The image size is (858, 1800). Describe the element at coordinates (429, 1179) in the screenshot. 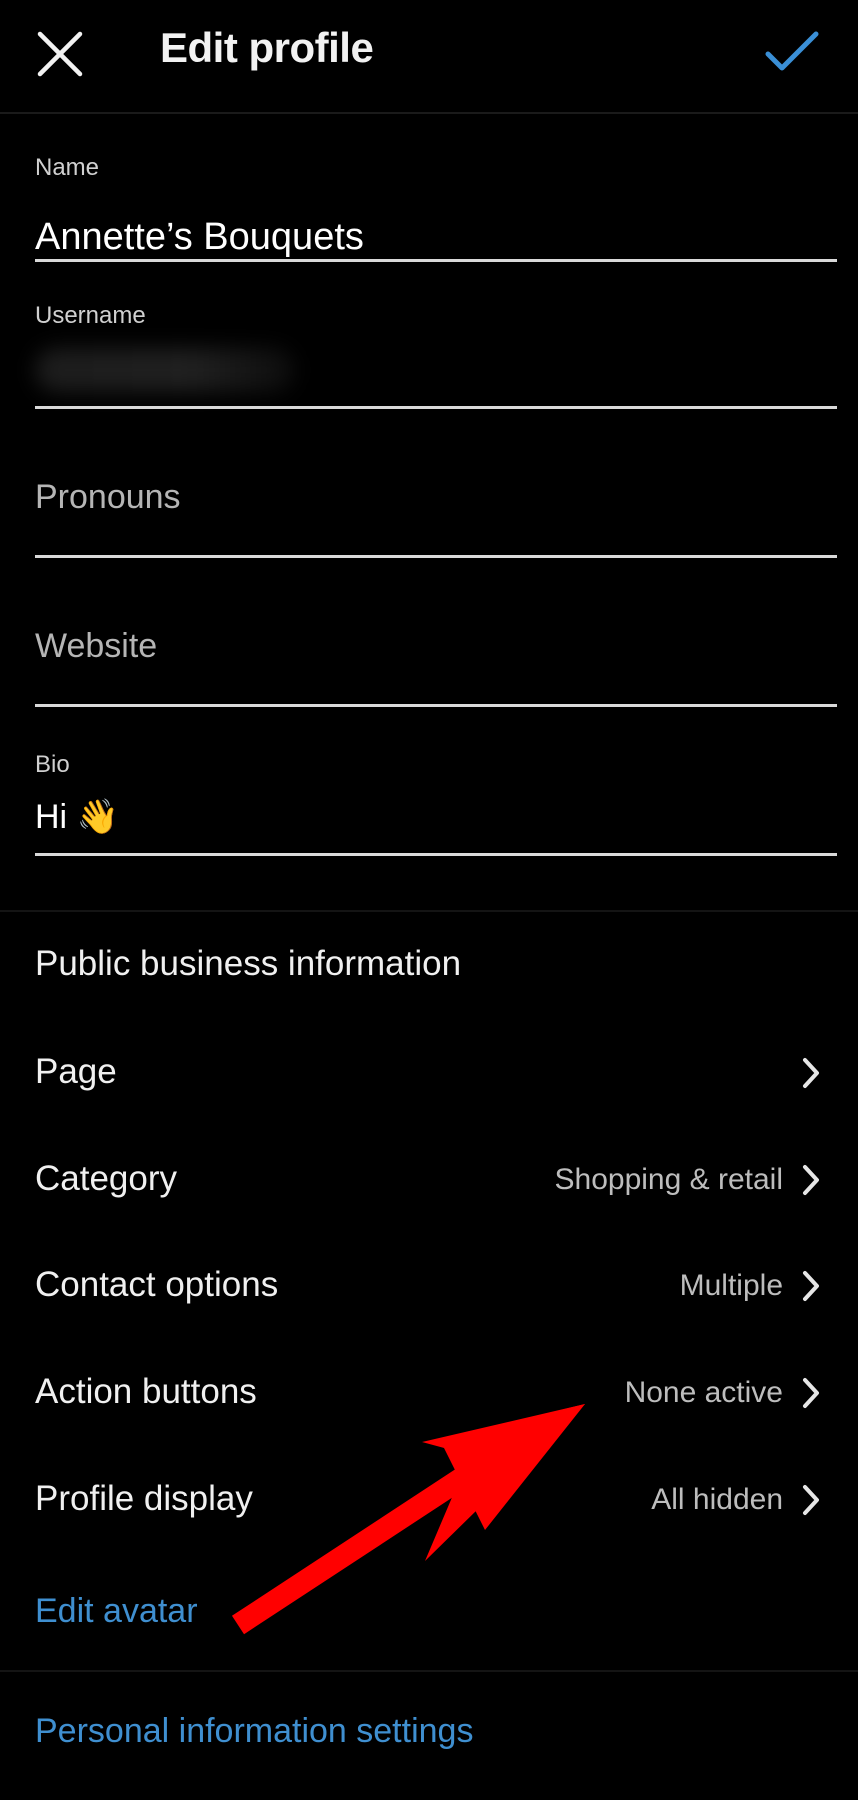

I see `category-row: Category Shopping & retail` at that location.